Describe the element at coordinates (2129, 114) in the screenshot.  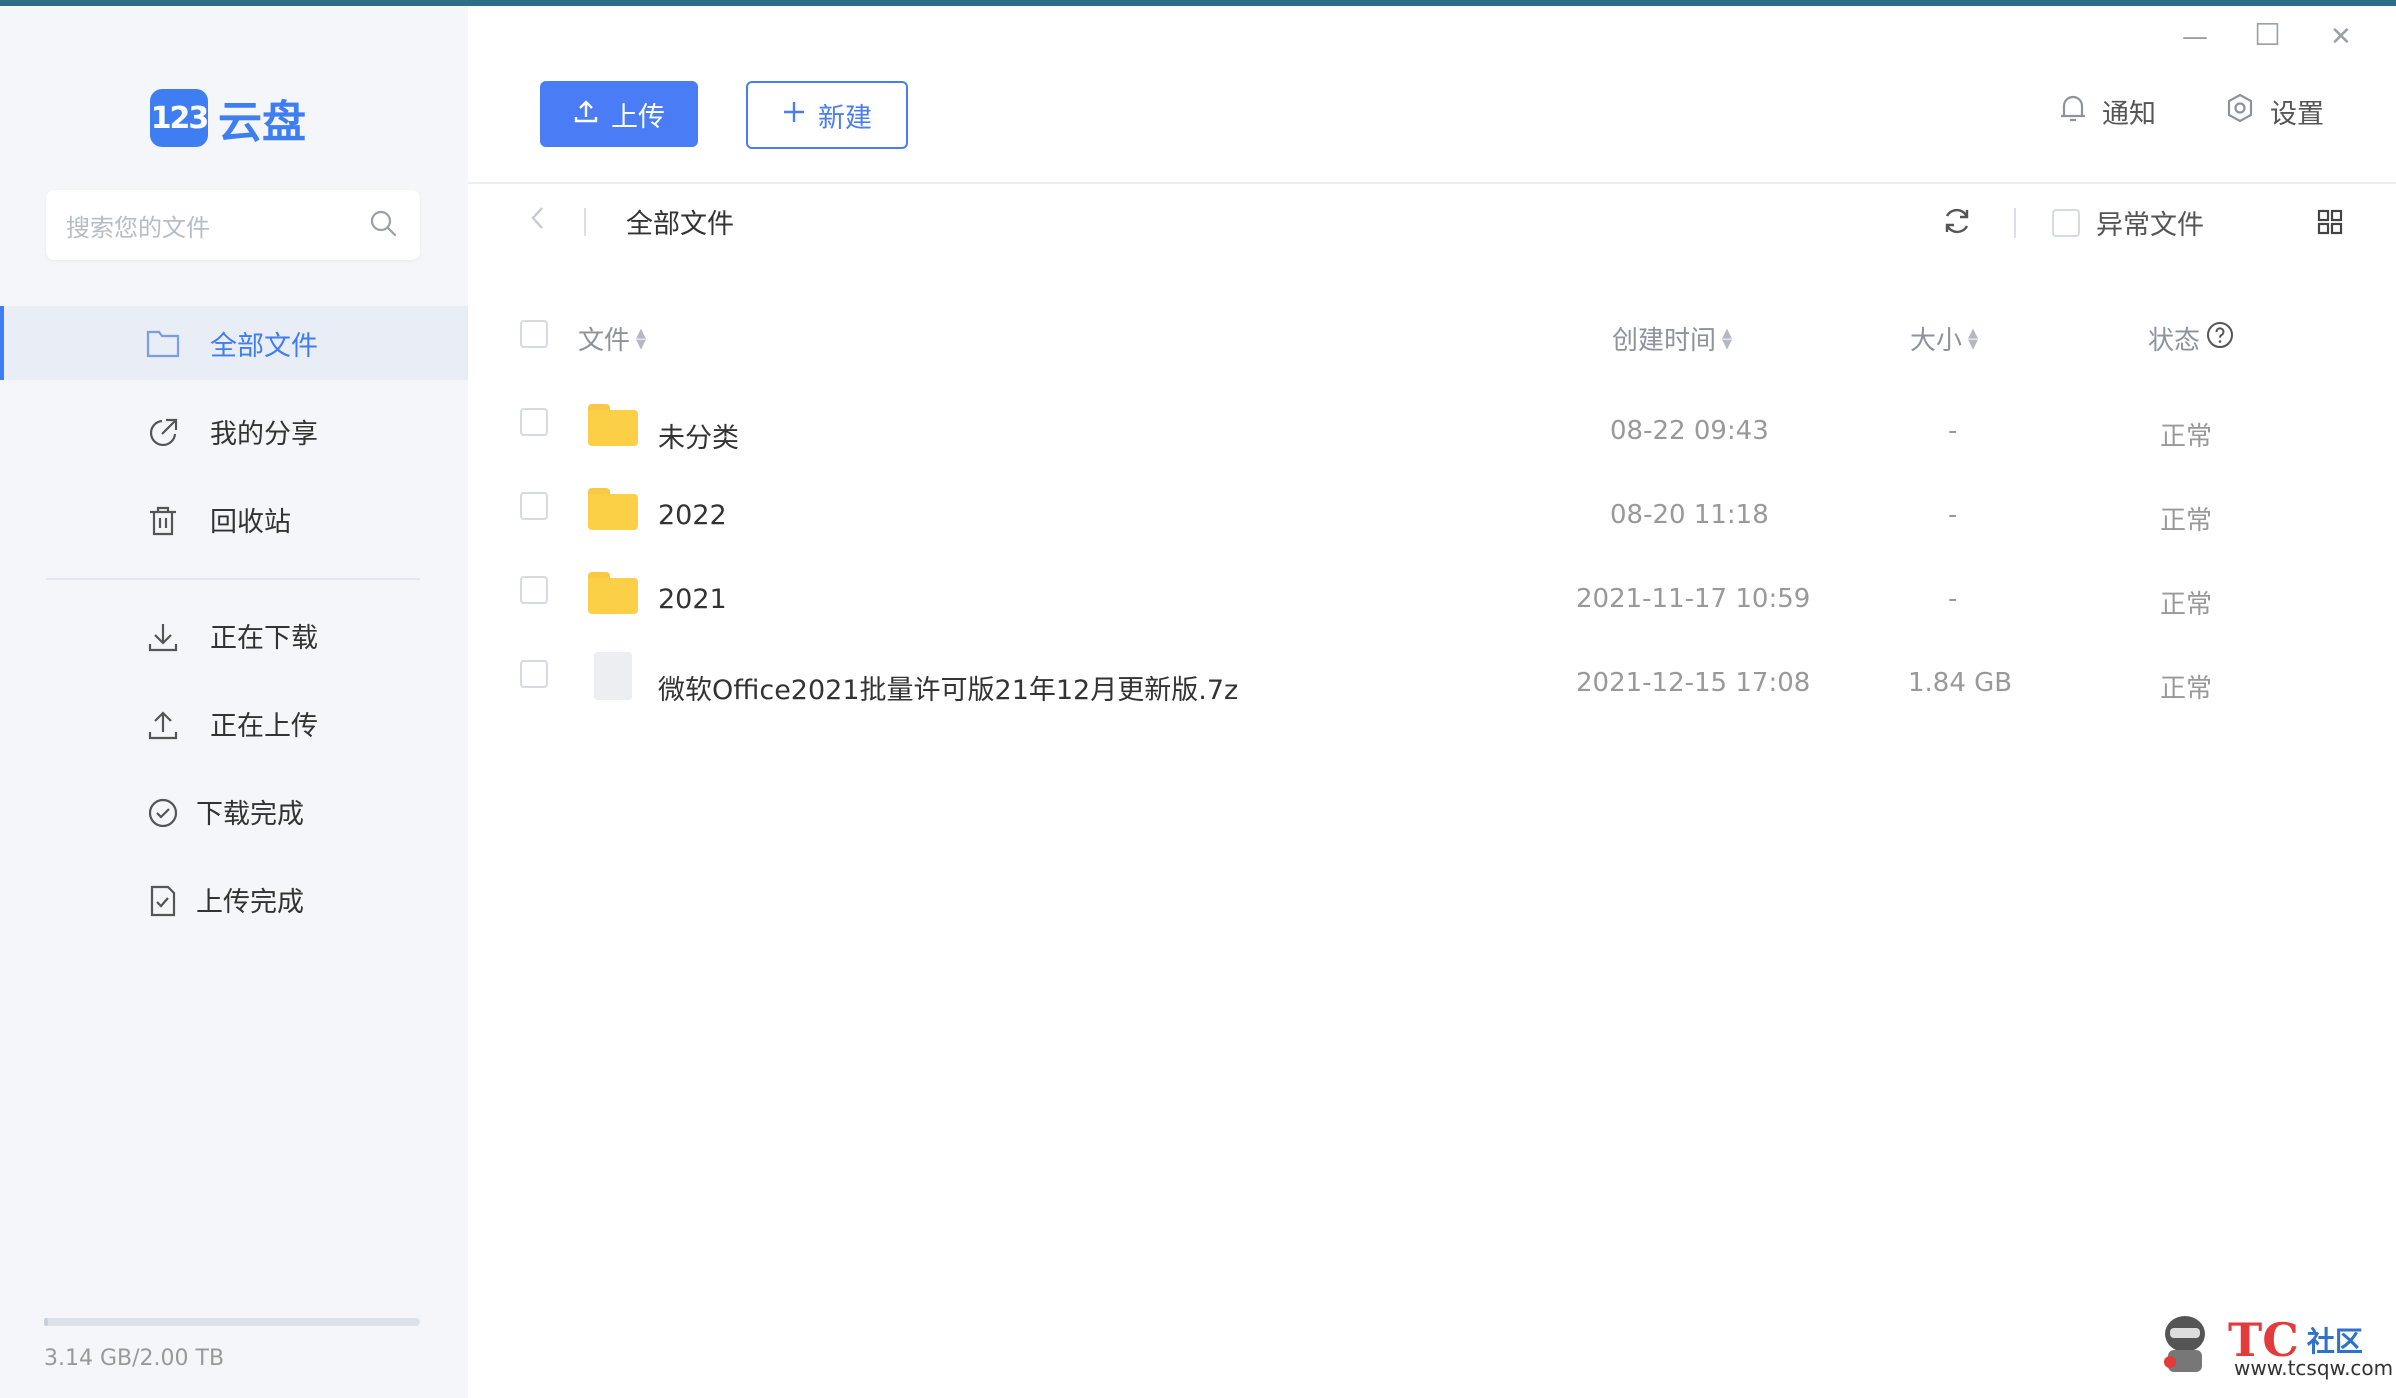
I see `notify-label: 通知` at that location.